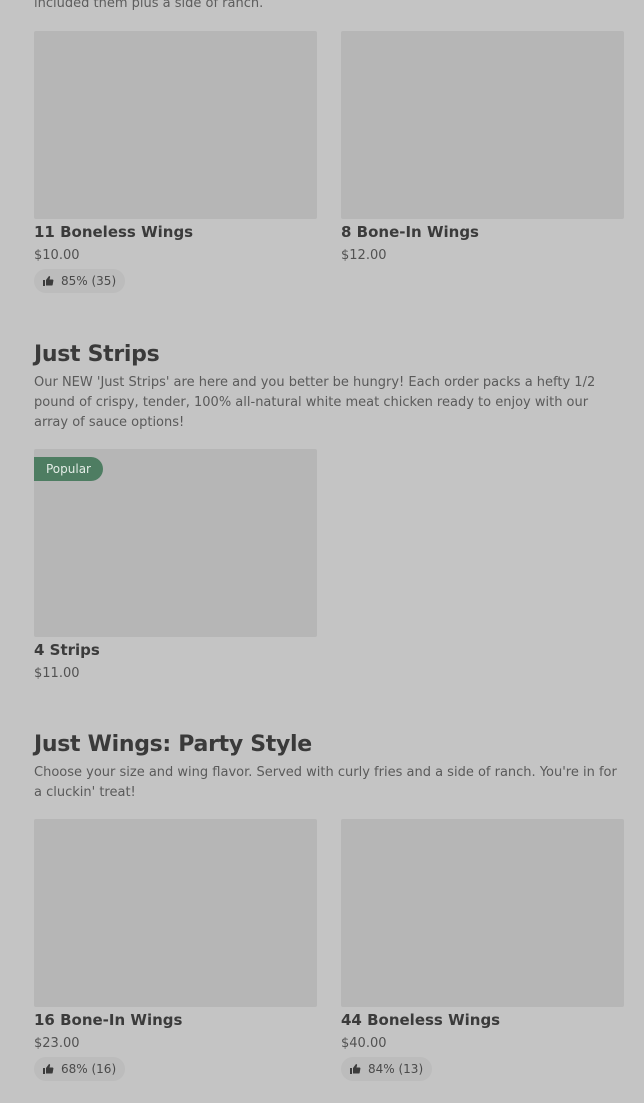 The width and height of the screenshot is (644, 1103). I want to click on menu-item-name: 4 Strips, so click(67, 650).